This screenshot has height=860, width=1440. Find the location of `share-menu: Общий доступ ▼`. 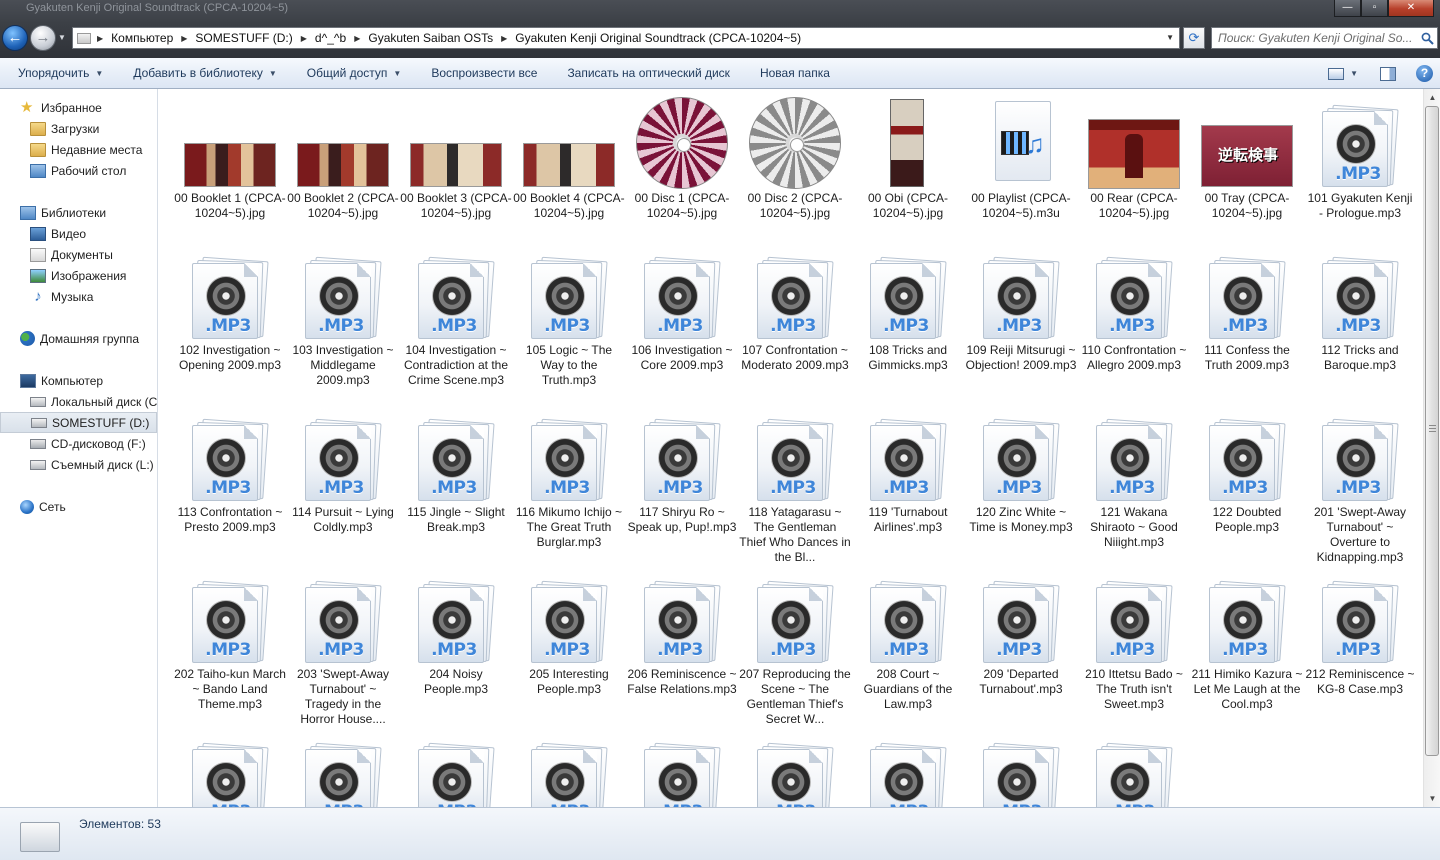

share-menu: Общий доступ ▼ is located at coordinates (354, 73).